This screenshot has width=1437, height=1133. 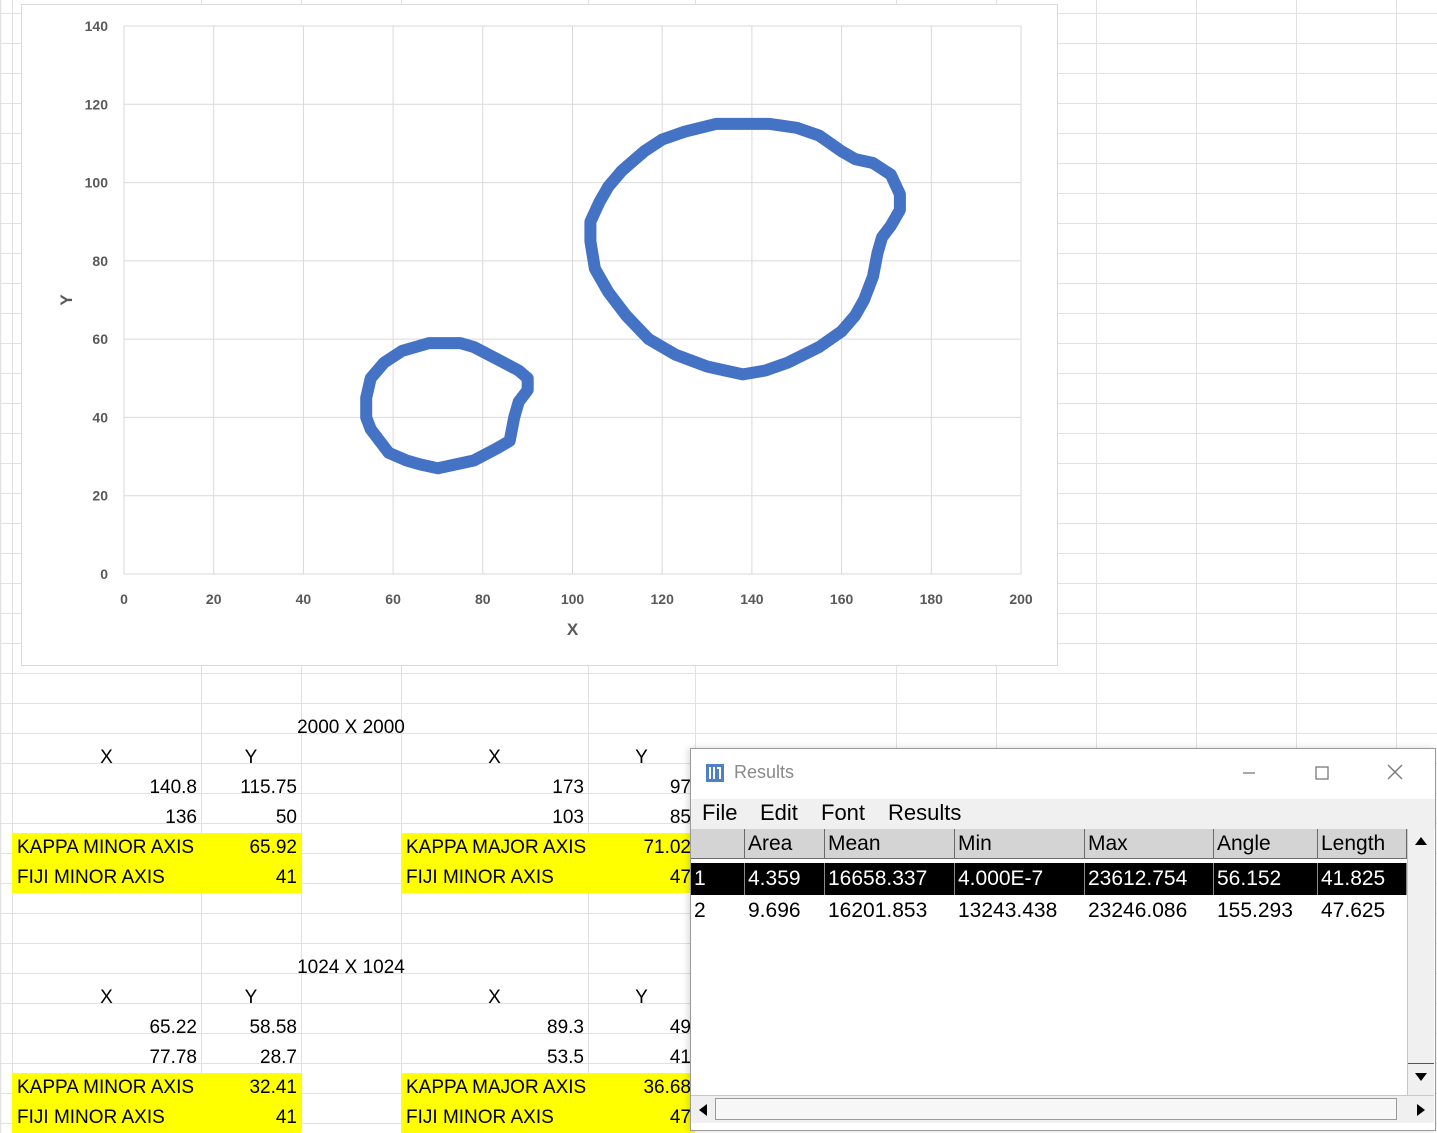 What do you see at coordinates (494, 758) in the screenshot?
I see `b1-right-x-header: X` at bounding box center [494, 758].